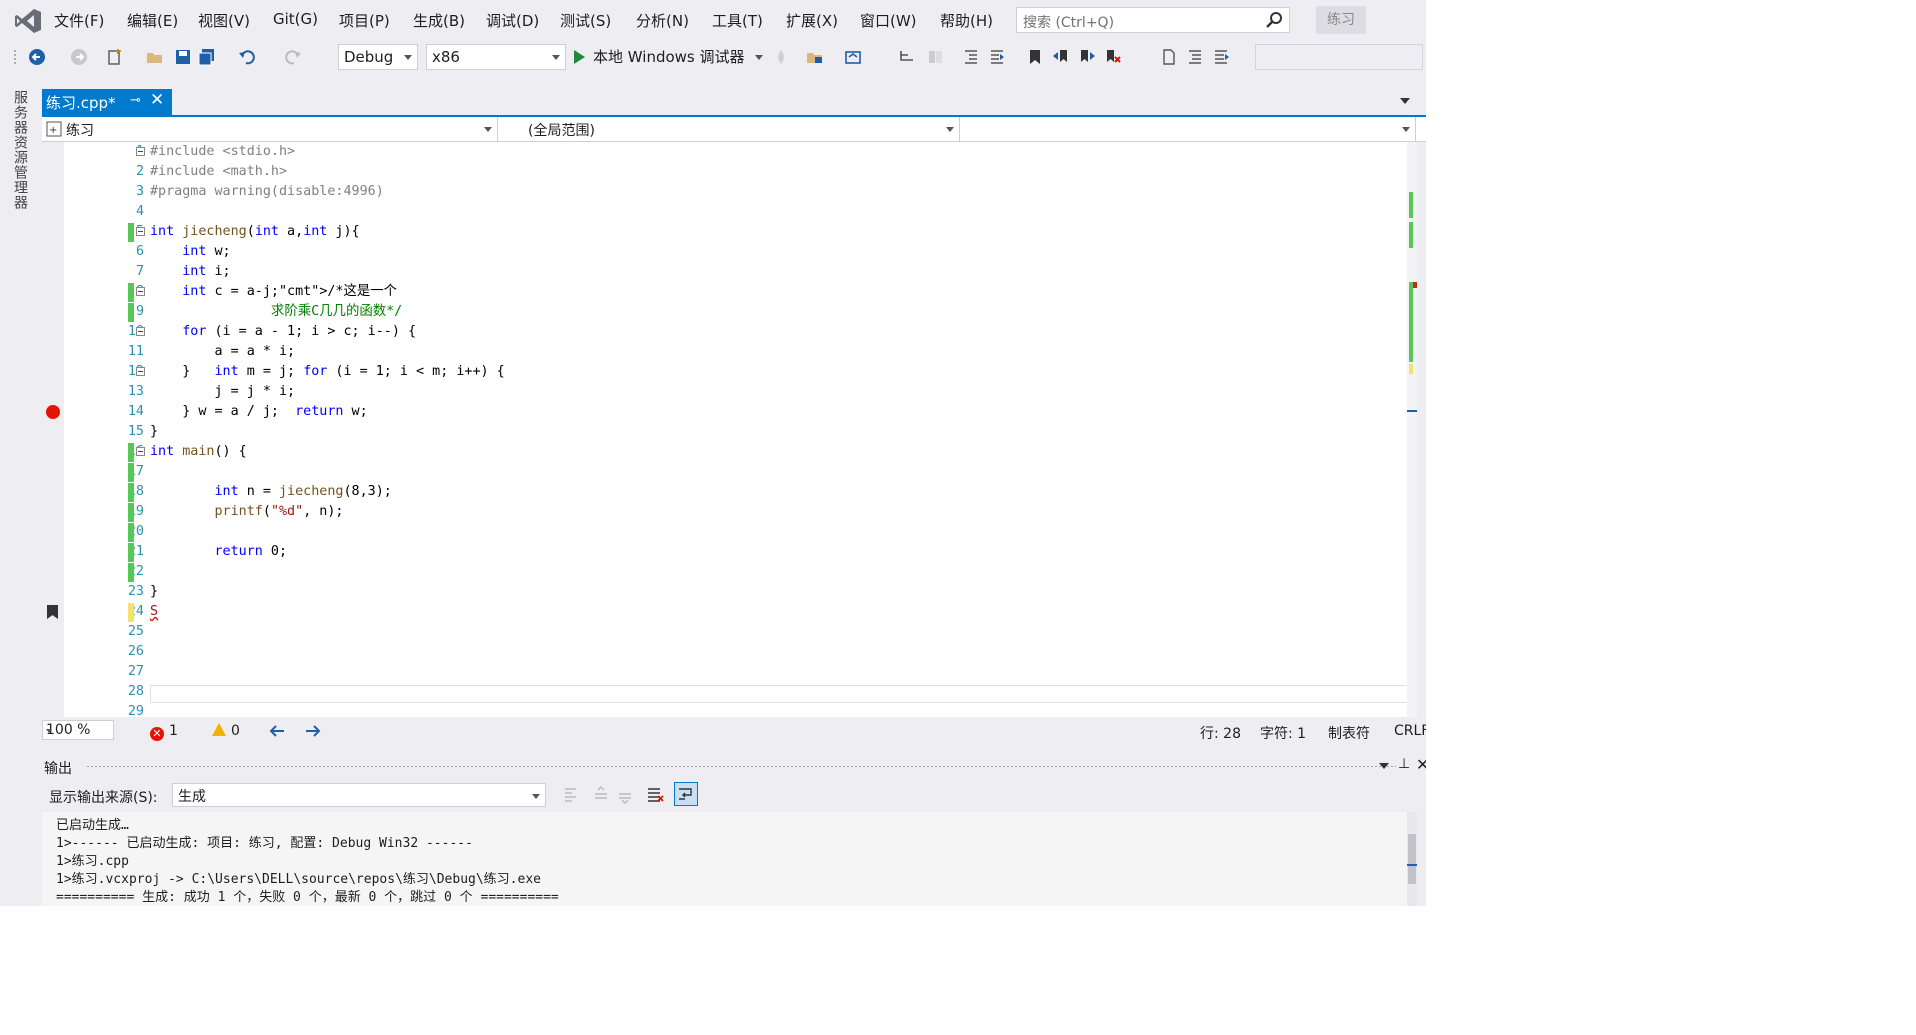 Image resolution: width=1916 pixels, height=1035 pixels. Describe the element at coordinates (585, 20) in the screenshot. I see `menu-test: 测试(S)` at that location.